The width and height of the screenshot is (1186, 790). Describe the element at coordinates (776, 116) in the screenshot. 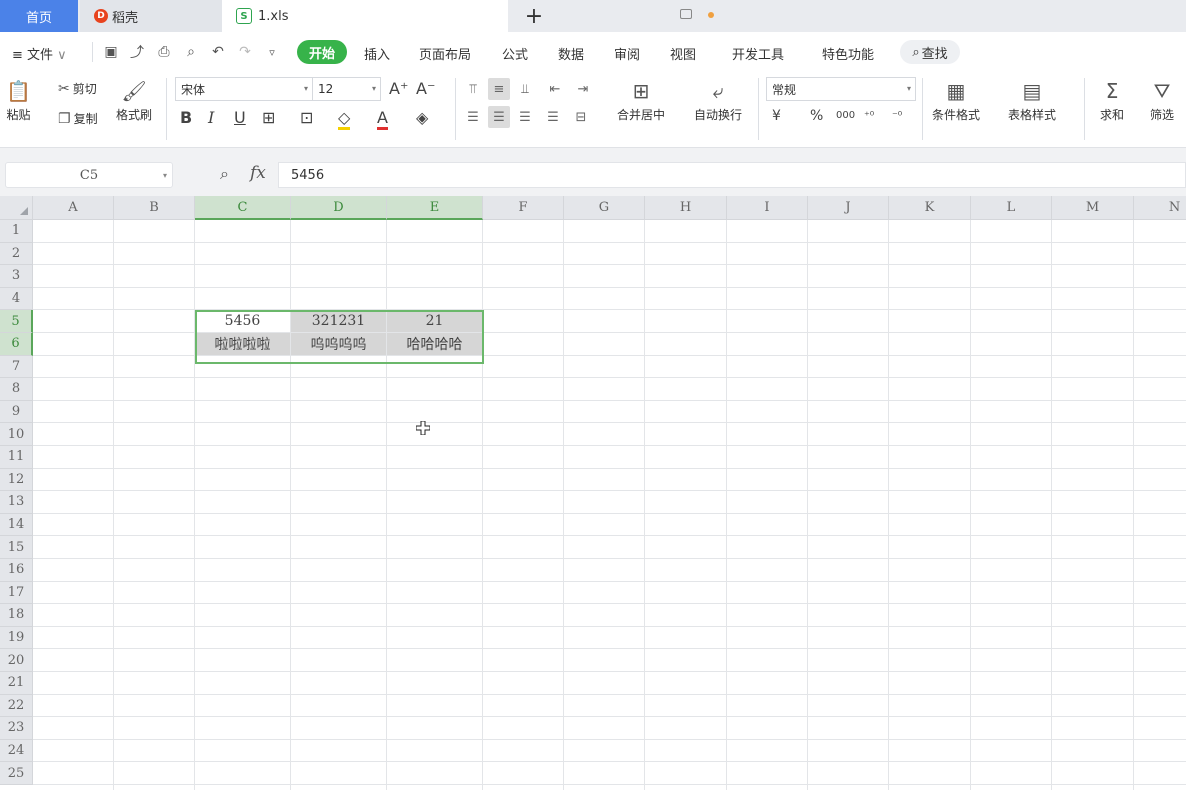

I see `currency-icon: ¥` at that location.